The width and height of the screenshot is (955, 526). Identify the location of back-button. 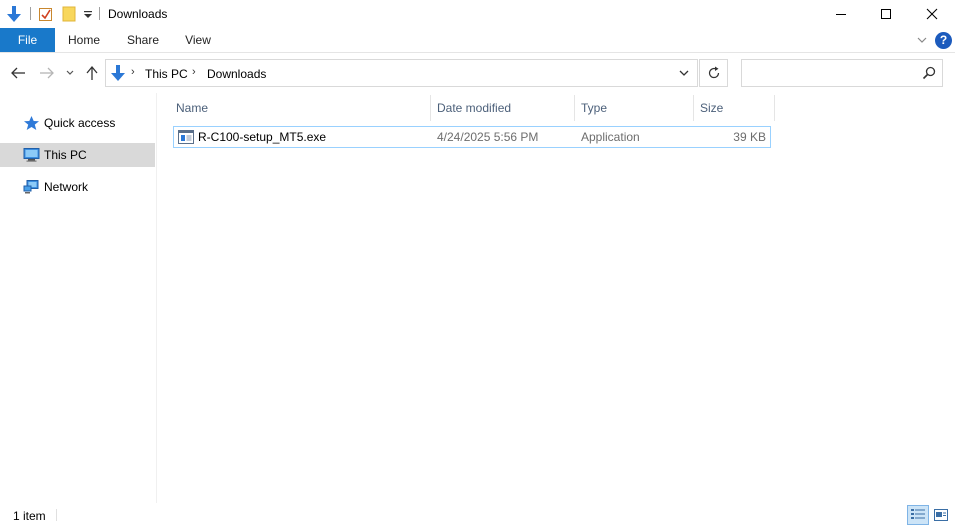
(18, 73).